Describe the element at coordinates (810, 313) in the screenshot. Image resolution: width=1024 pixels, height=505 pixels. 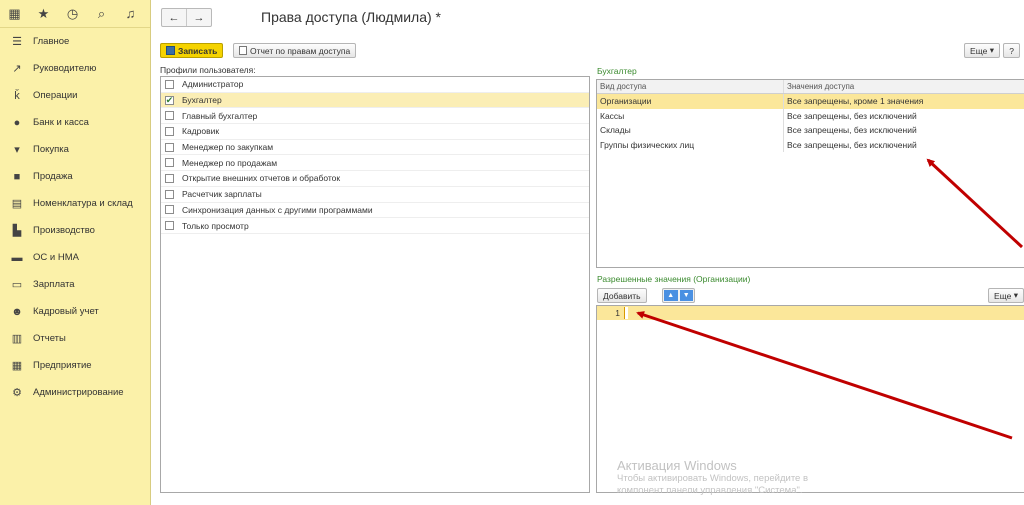
I see `table-row: 1` at that location.